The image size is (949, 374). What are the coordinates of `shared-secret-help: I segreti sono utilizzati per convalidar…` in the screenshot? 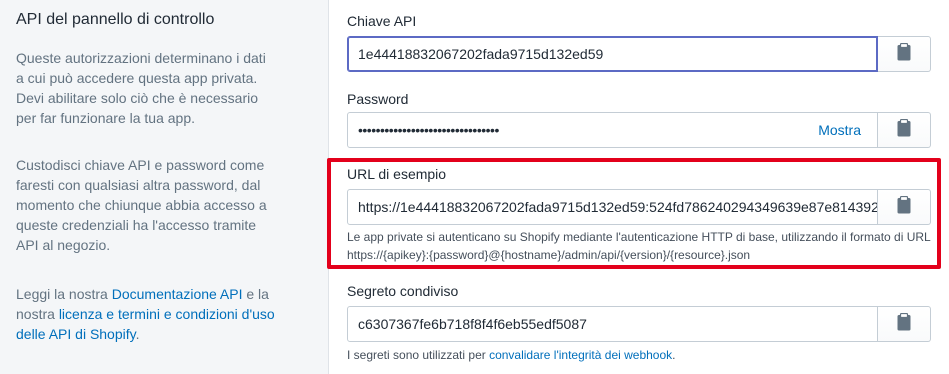 It's located at (511, 355).